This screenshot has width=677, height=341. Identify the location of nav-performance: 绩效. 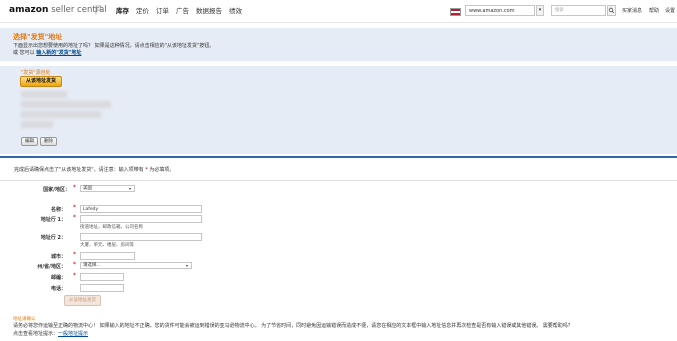
(235, 11).